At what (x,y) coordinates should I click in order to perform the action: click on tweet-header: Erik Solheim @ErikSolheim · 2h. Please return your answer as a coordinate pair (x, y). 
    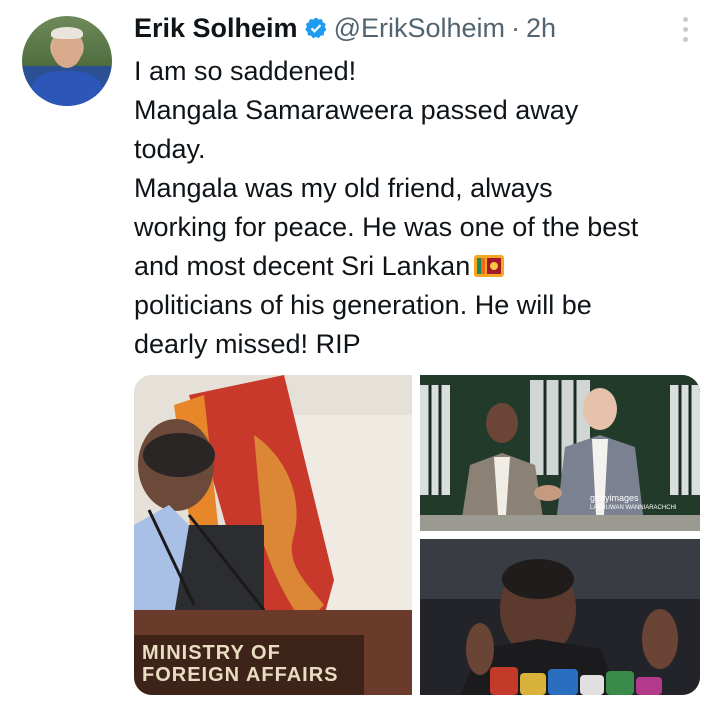
    Looking at the image, I should click on (345, 28).